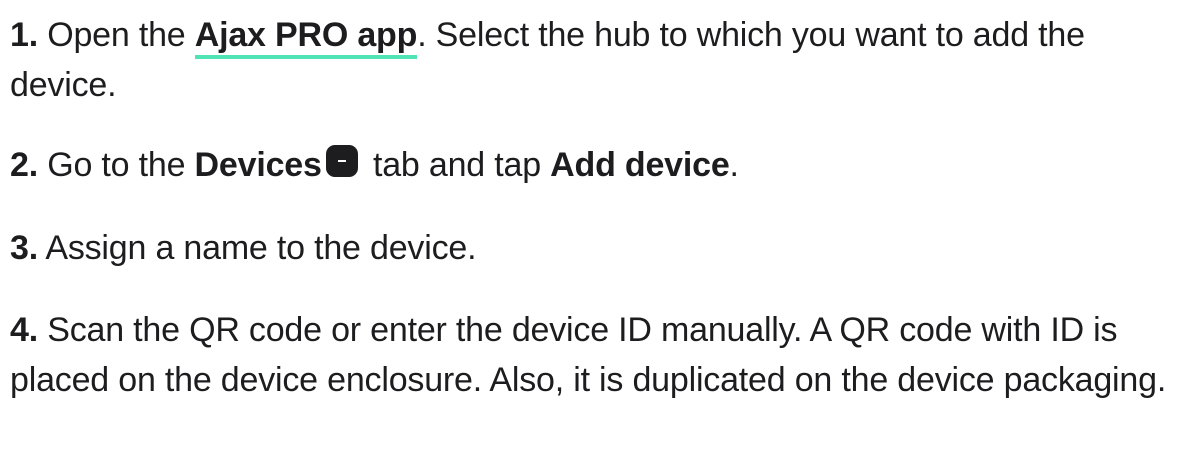 The width and height of the screenshot is (1180, 465). What do you see at coordinates (341, 161) in the screenshot?
I see `devices-tab-icon` at bounding box center [341, 161].